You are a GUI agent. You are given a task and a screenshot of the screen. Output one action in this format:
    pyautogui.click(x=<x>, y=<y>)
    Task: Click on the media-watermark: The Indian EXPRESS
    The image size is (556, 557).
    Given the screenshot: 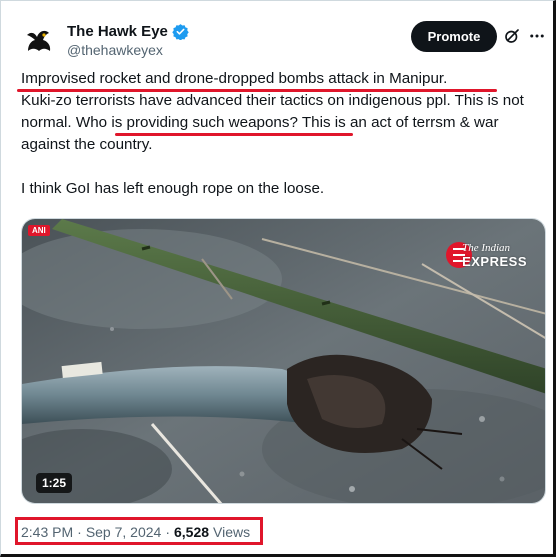 What is the action you would take?
    pyautogui.click(x=494, y=255)
    